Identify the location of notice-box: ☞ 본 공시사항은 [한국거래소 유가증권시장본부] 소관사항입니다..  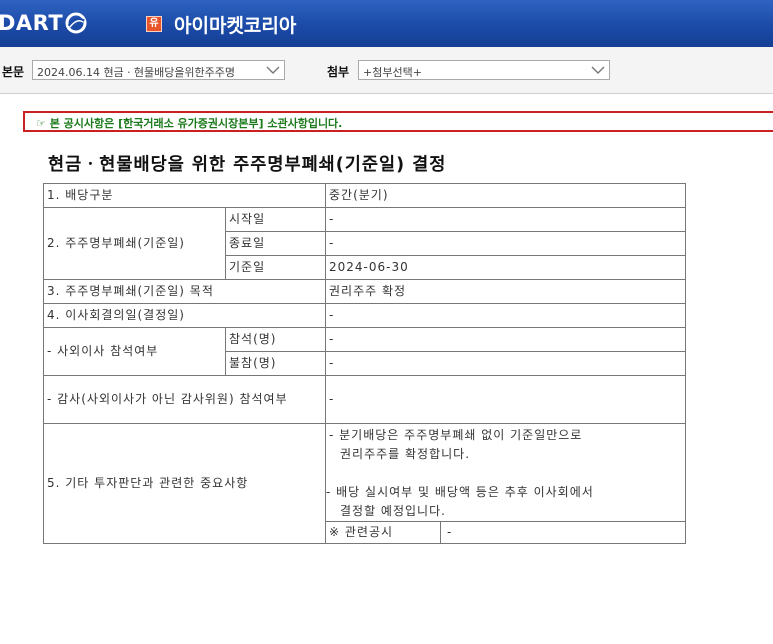
(398, 121).